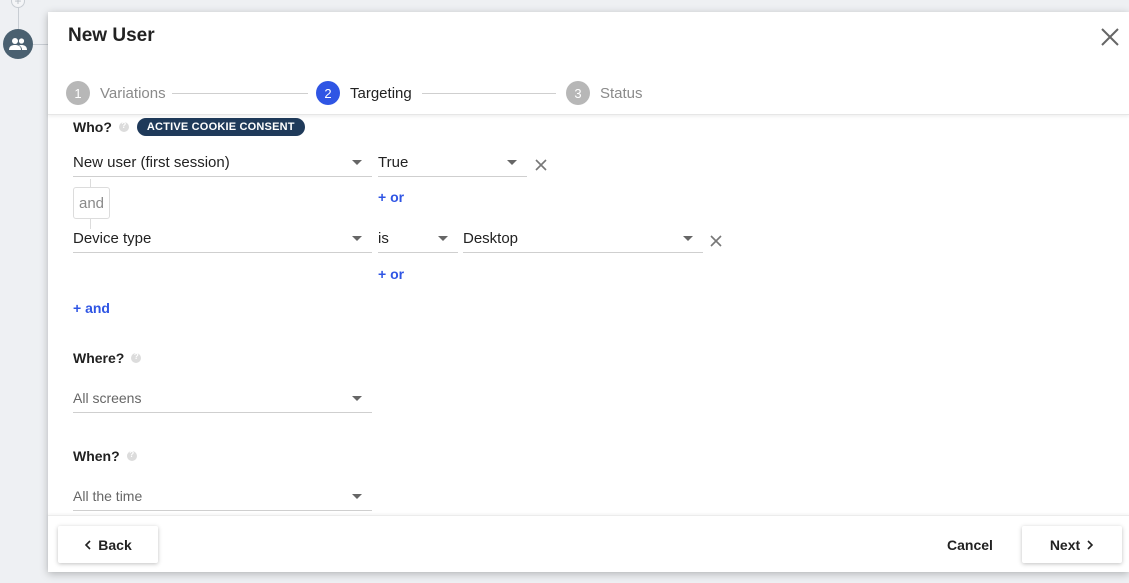  What do you see at coordinates (107, 398) in the screenshot?
I see `where-value: All screens` at bounding box center [107, 398].